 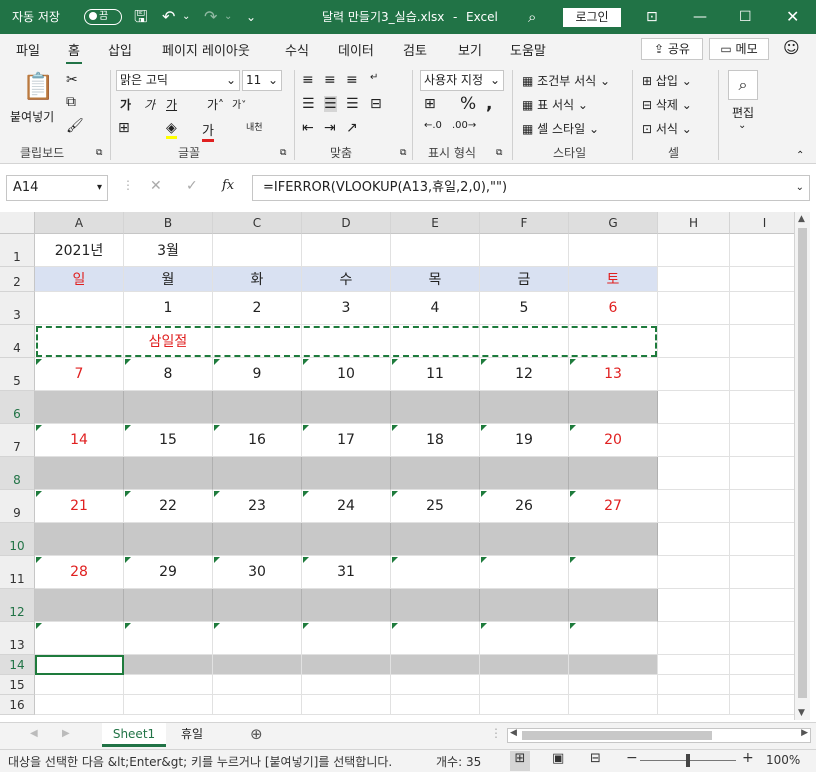 What do you see at coordinates (346, 506) in the screenshot?
I see `cell-d9: 24` at bounding box center [346, 506].